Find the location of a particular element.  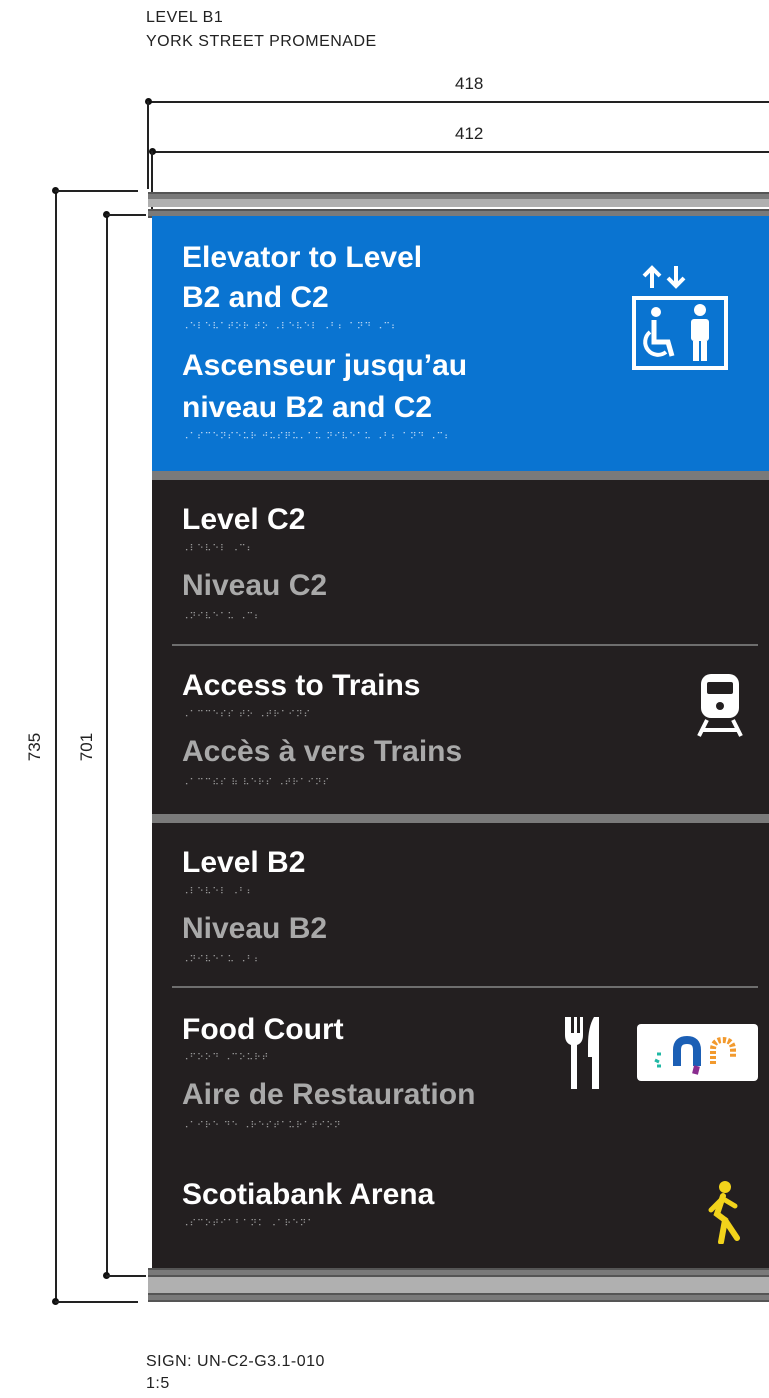

level-label: LEVEL B1 is located at coordinates (185, 17).